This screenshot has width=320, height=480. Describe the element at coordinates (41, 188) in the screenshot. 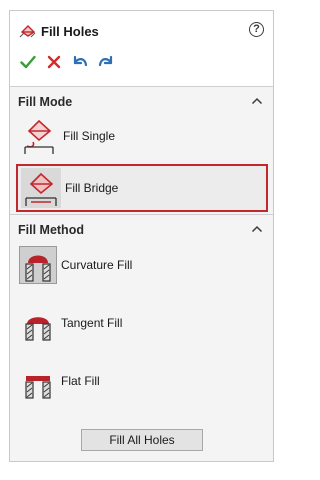

I see `fill-bridge-icon` at that location.